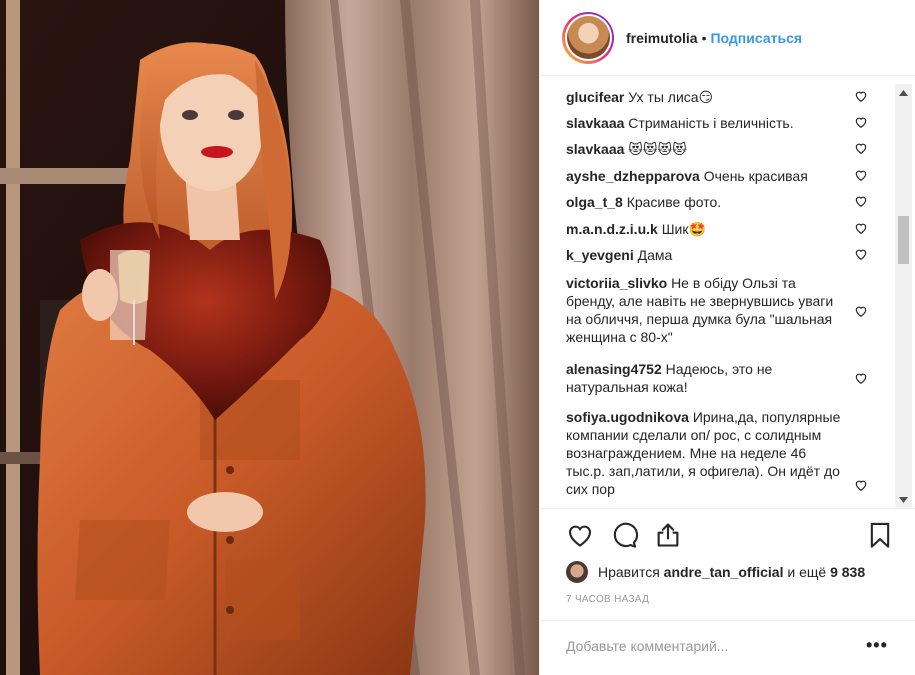 This screenshot has height=675, width=915. I want to click on comment-username: m.a.n.d.z.i.u.k, so click(612, 229).